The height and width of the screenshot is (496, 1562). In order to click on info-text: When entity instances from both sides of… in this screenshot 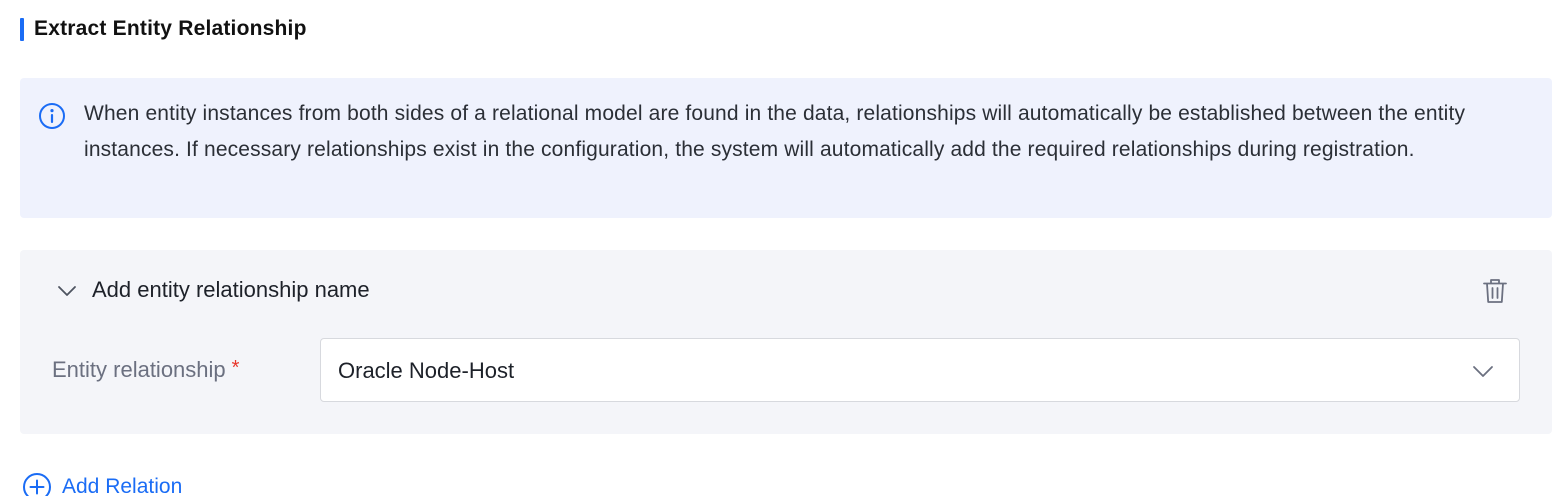, I will do `click(775, 131)`.